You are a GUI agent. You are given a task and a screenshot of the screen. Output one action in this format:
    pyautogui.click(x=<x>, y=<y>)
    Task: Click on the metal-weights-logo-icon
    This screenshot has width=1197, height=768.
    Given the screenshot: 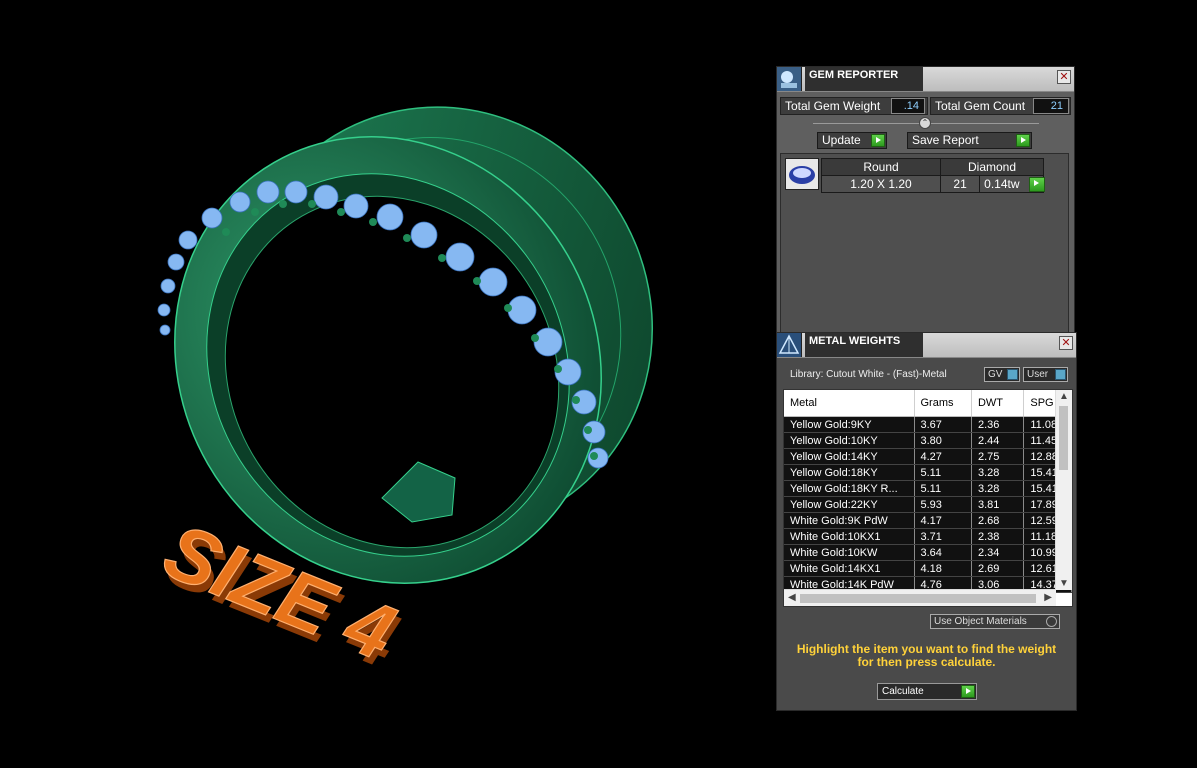 What is the action you would take?
    pyautogui.click(x=789, y=345)
    